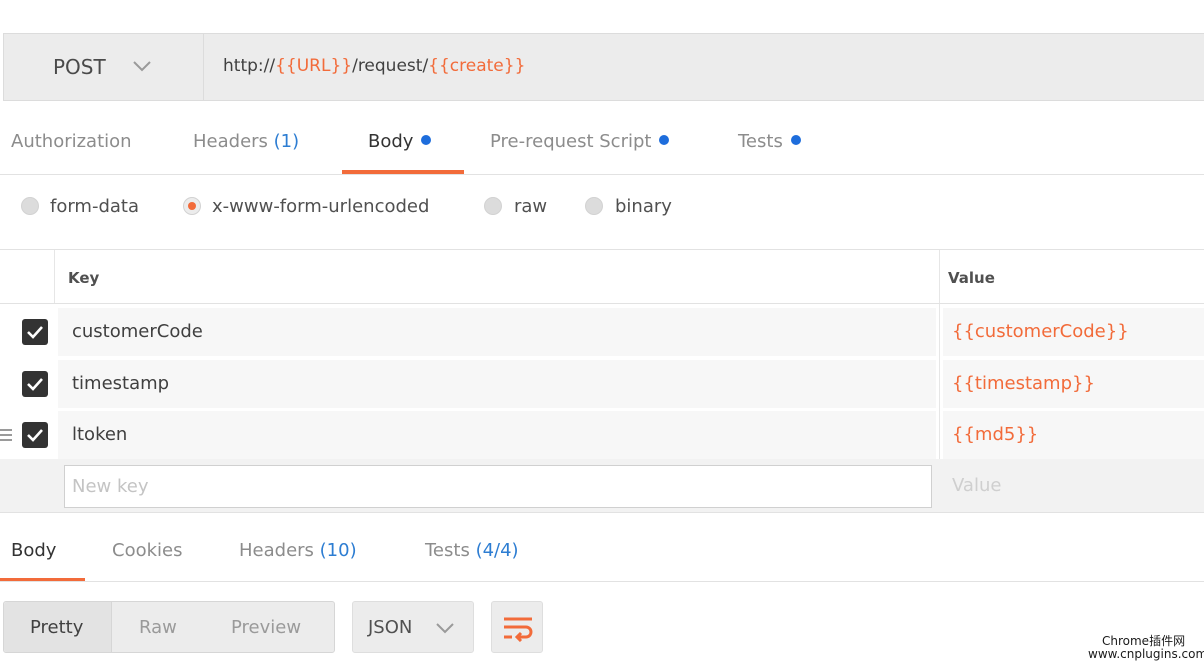 This screenshot has height=666, width=1204. What do you see at coordinates (498, 486) in the screenshot?
I see `new-key-input` at bounding box center [498, 486].